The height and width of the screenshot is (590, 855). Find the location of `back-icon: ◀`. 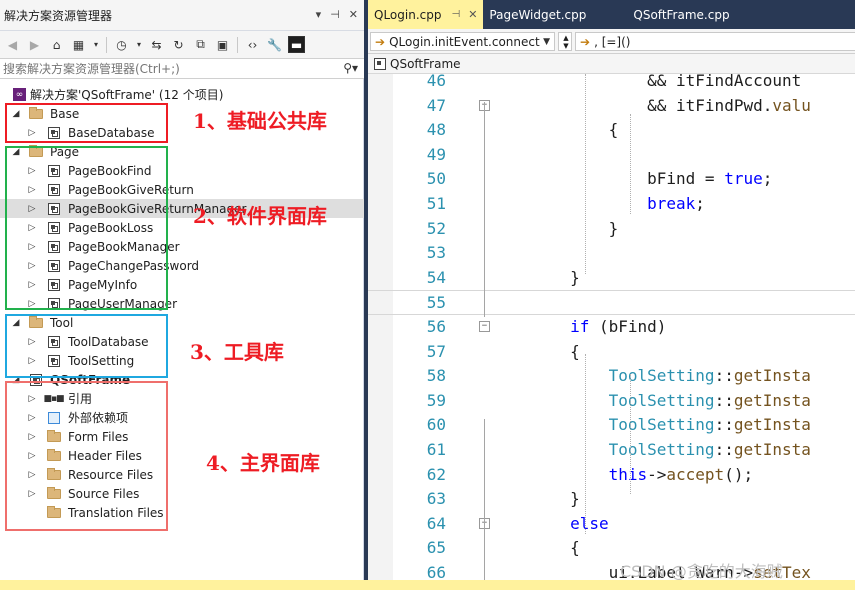

back-icon: ◀ is located at coordinates (12, 44).